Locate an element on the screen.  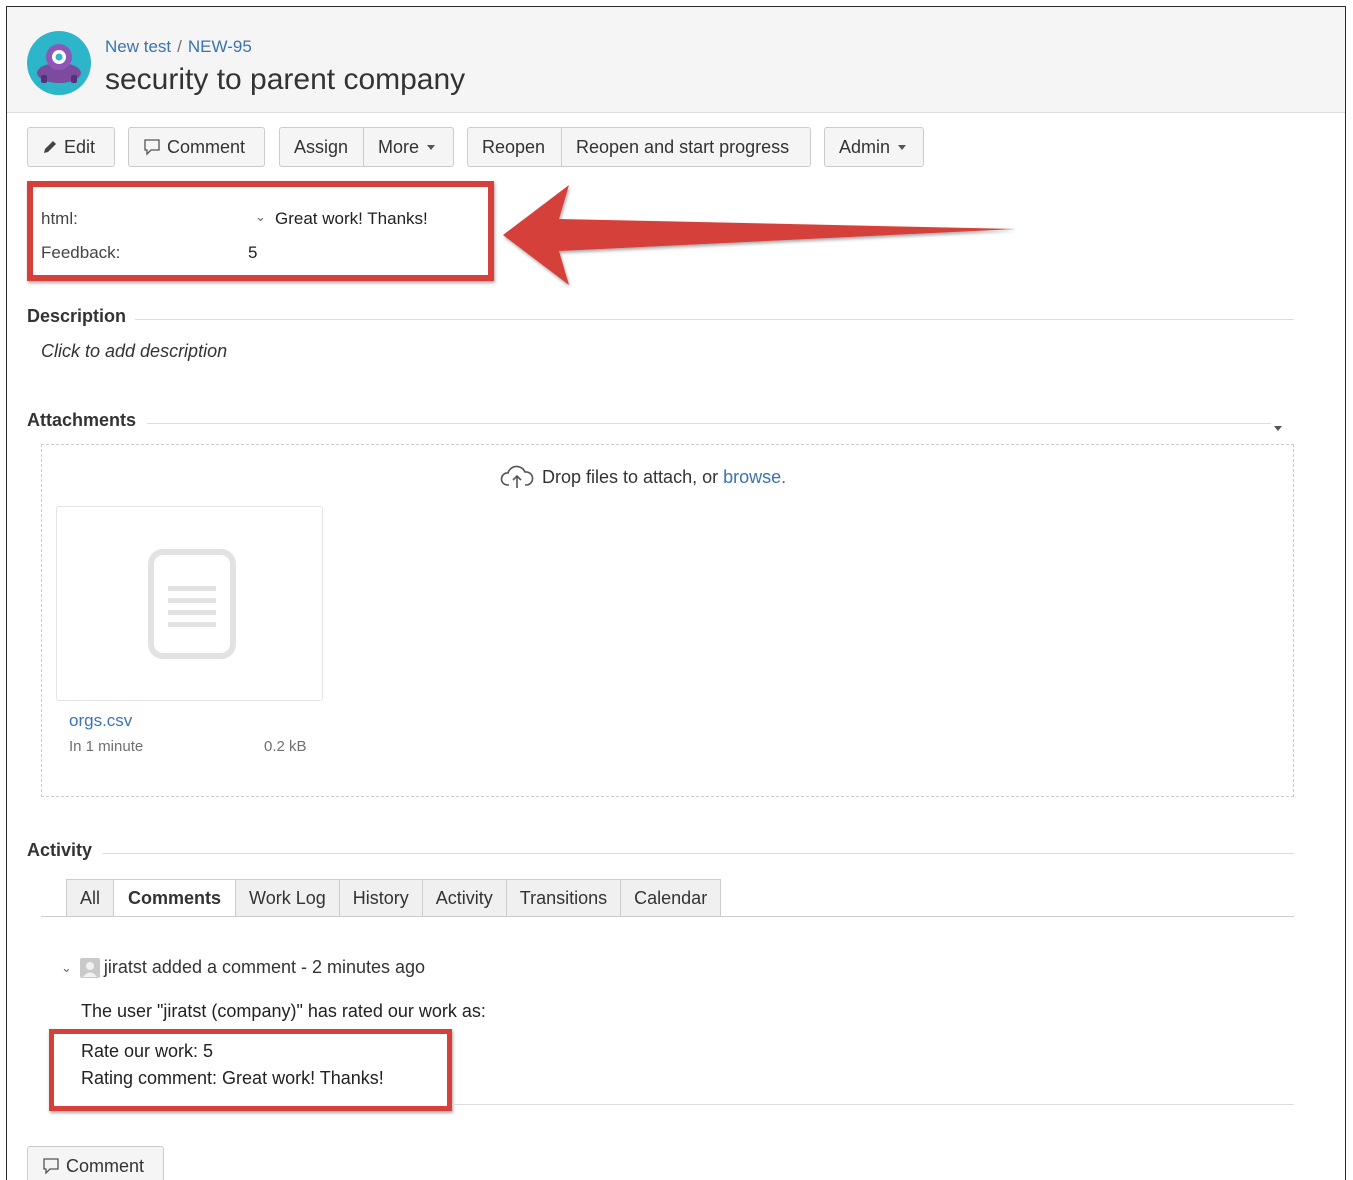
comment-button: Comment is located at coordinates (196, 147).